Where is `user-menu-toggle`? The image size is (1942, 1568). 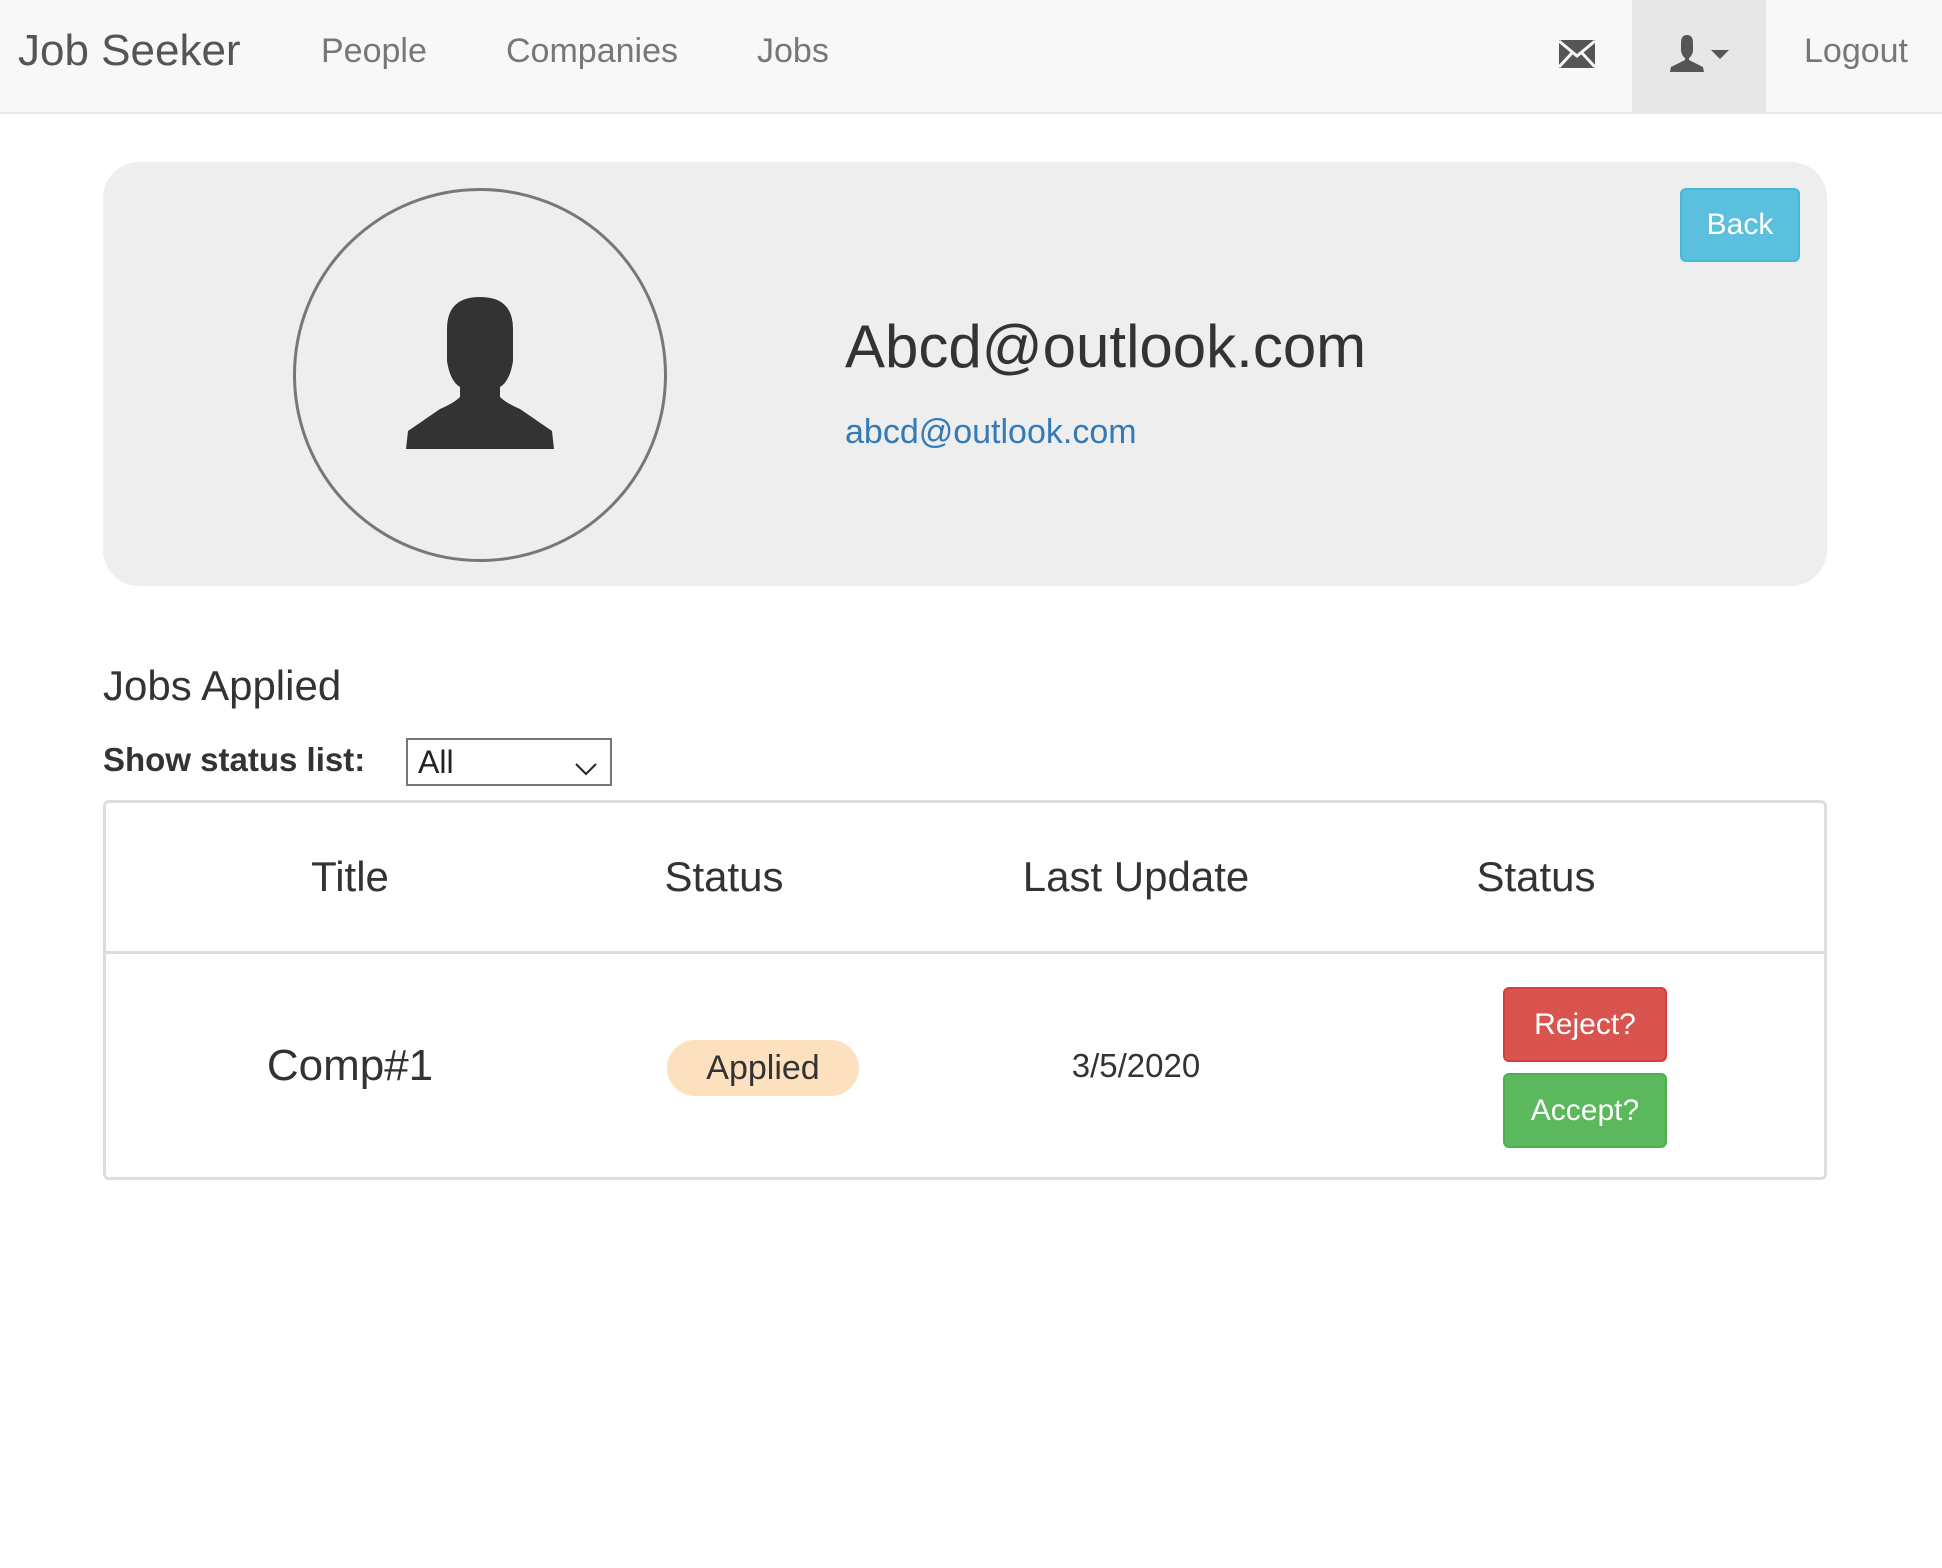
user-menu-toggle is located at coordinates (1699, 56).